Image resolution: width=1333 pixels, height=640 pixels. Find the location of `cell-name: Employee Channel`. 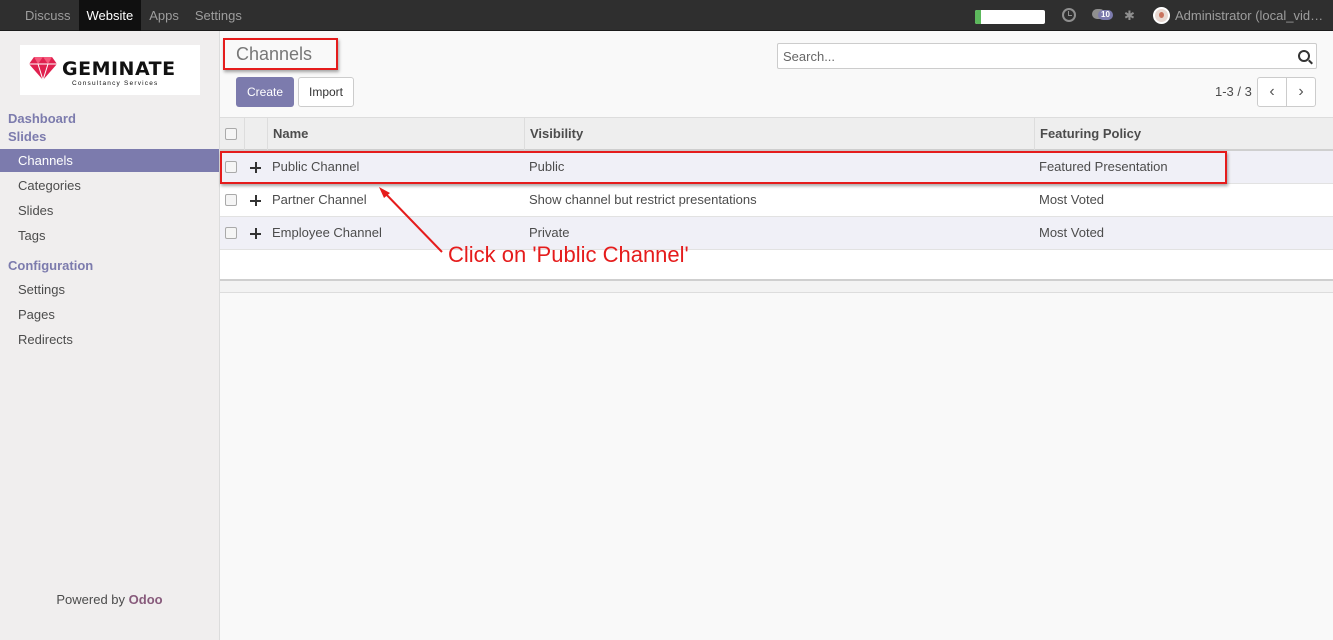

cell-name: Employee Channel is located at coordinates (327, 233).